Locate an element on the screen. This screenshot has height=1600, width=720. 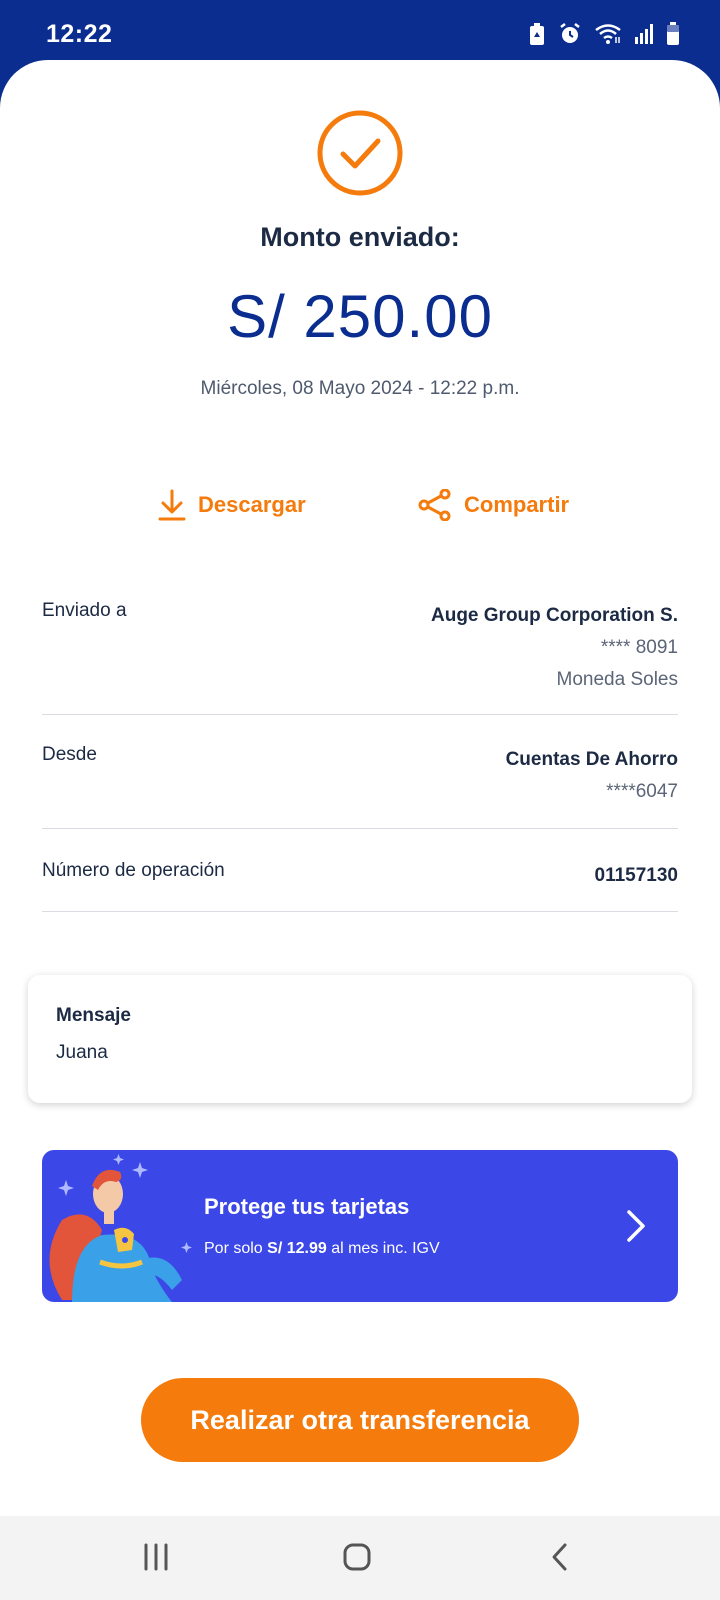
system-nav-bar is located at coordinates (360, 1558).